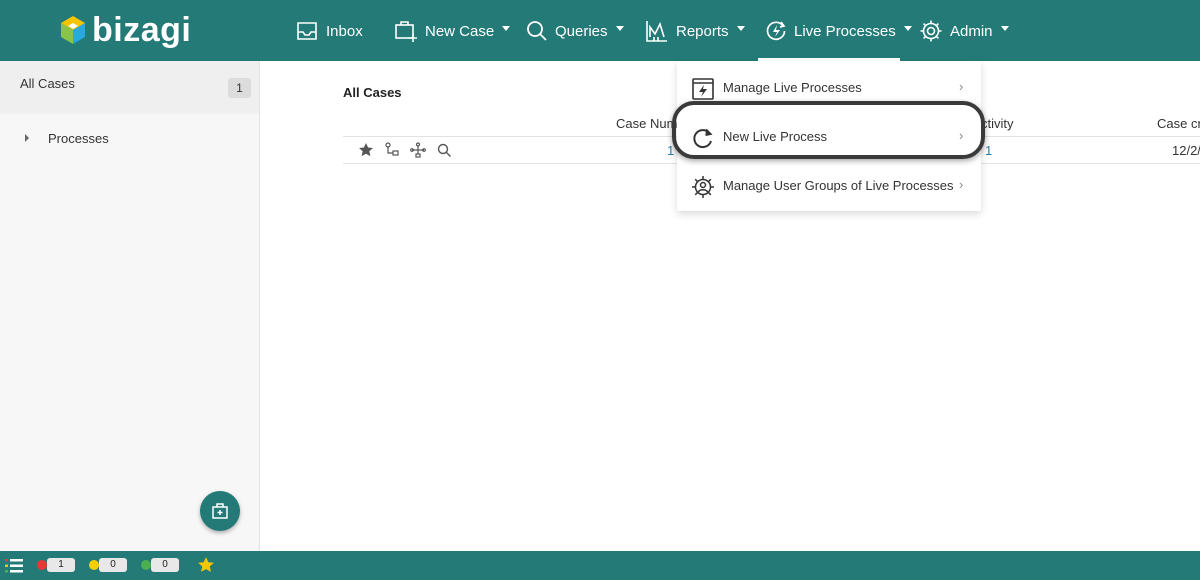 The image size is (1200, 580). I want to click on all-cases-label: All Cases, so click(47, 83).